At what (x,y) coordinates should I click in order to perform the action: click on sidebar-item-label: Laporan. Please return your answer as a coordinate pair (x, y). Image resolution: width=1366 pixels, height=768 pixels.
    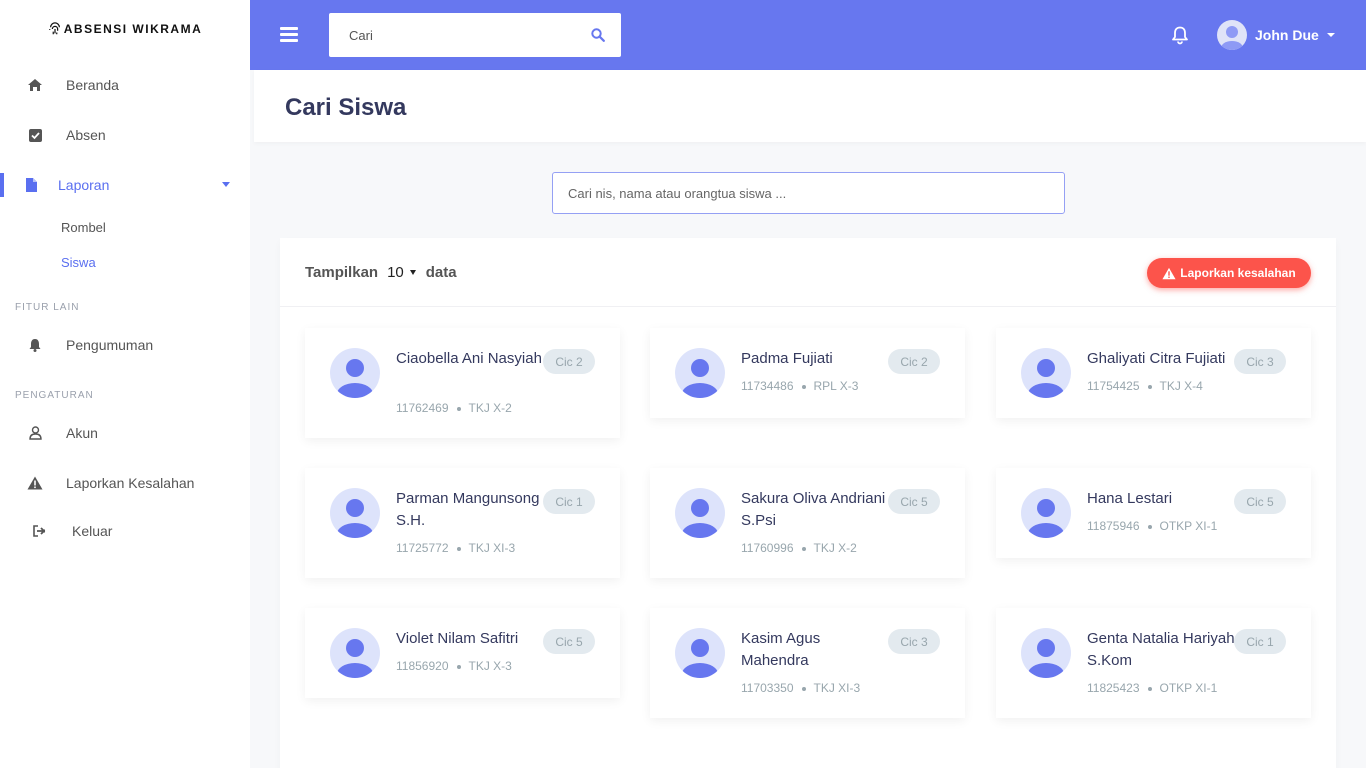
    Looking at the image, I should click on (84, 185).